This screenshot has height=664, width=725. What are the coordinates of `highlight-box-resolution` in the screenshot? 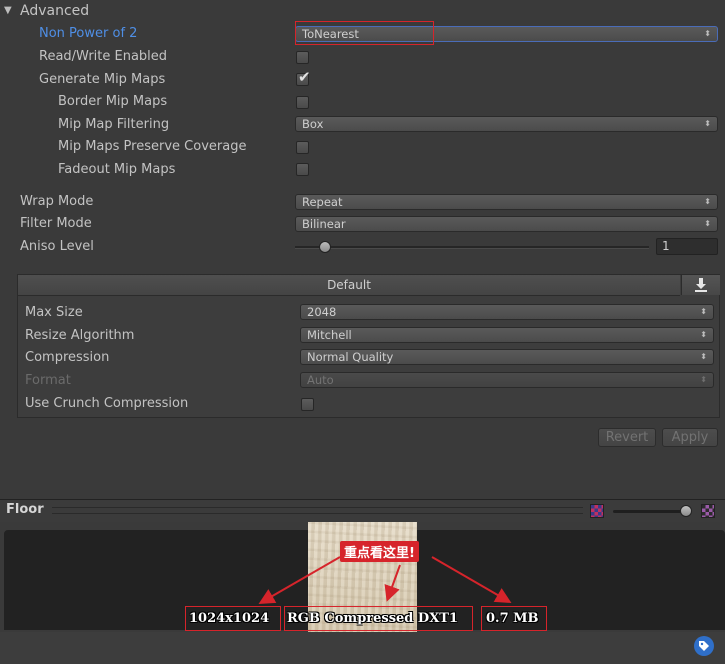 It's located at (233, 618).